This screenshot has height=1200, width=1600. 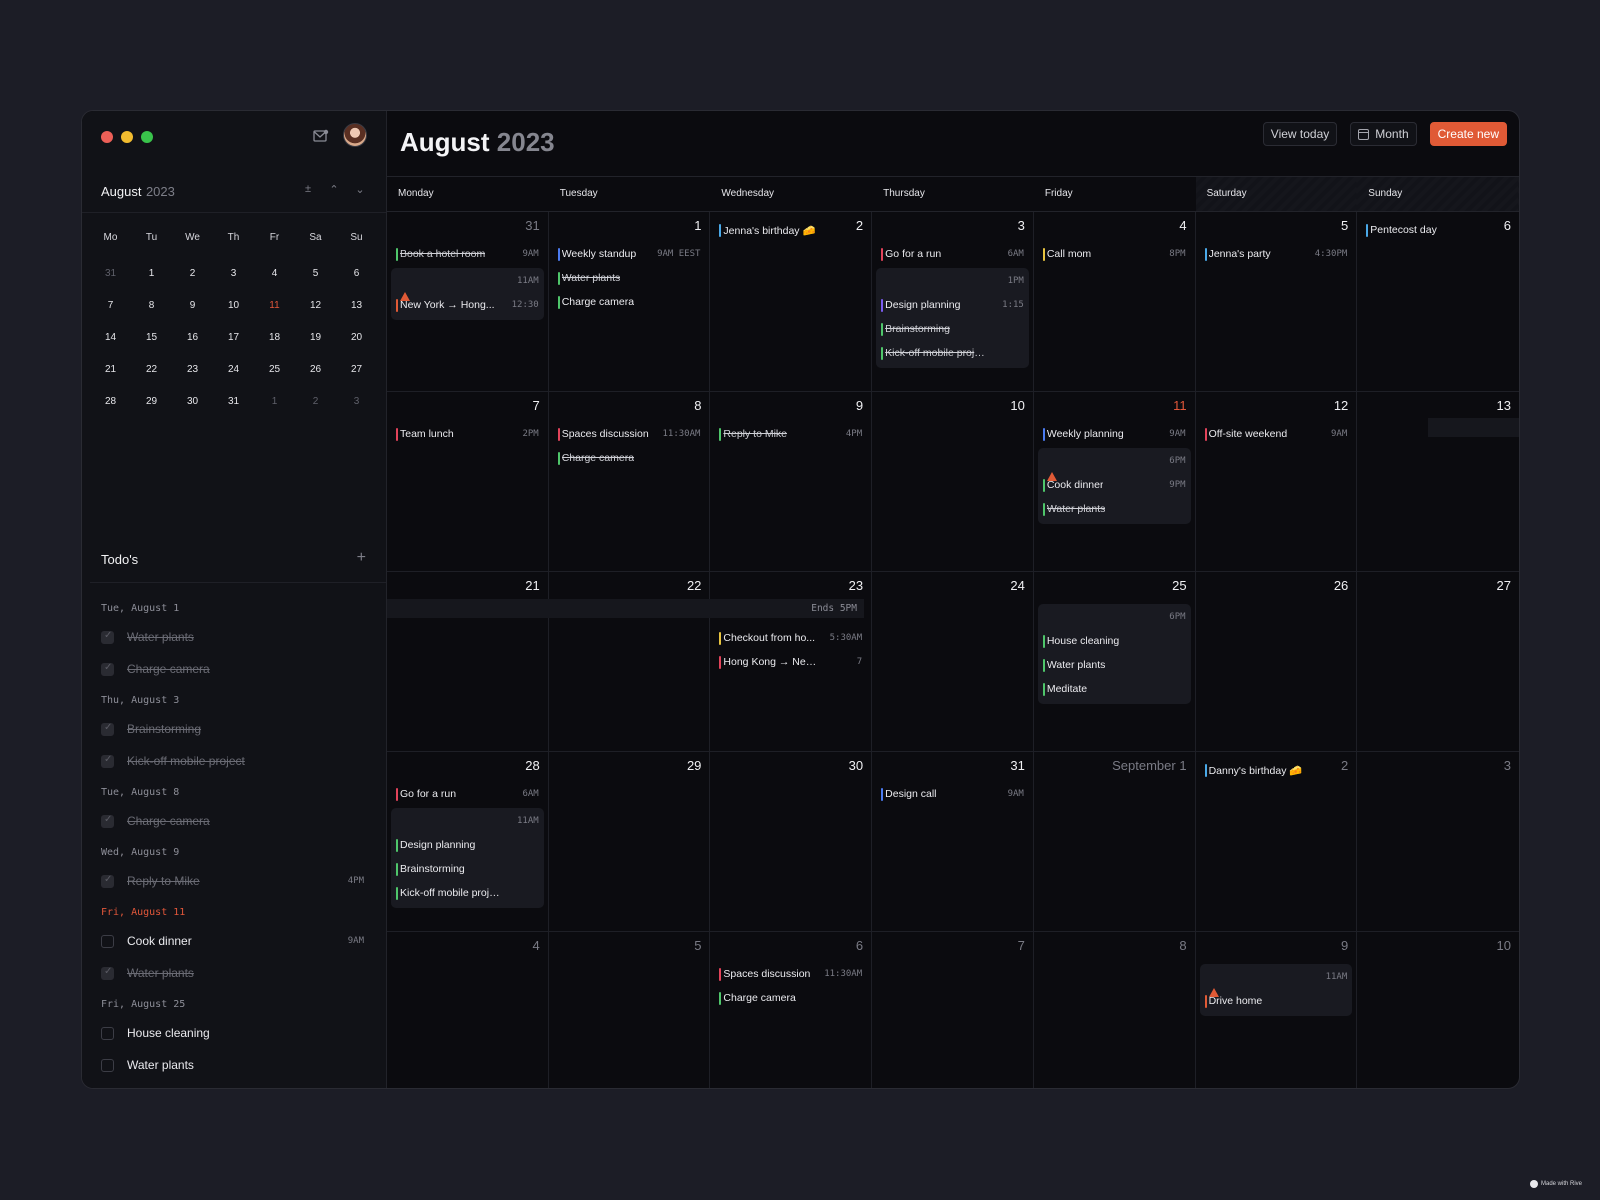 What do you see at coordinates (629, 254) in the screenshot?
I see `calendar-event: Weekly standup 9AM EEST` at bounding box center [629, 254].